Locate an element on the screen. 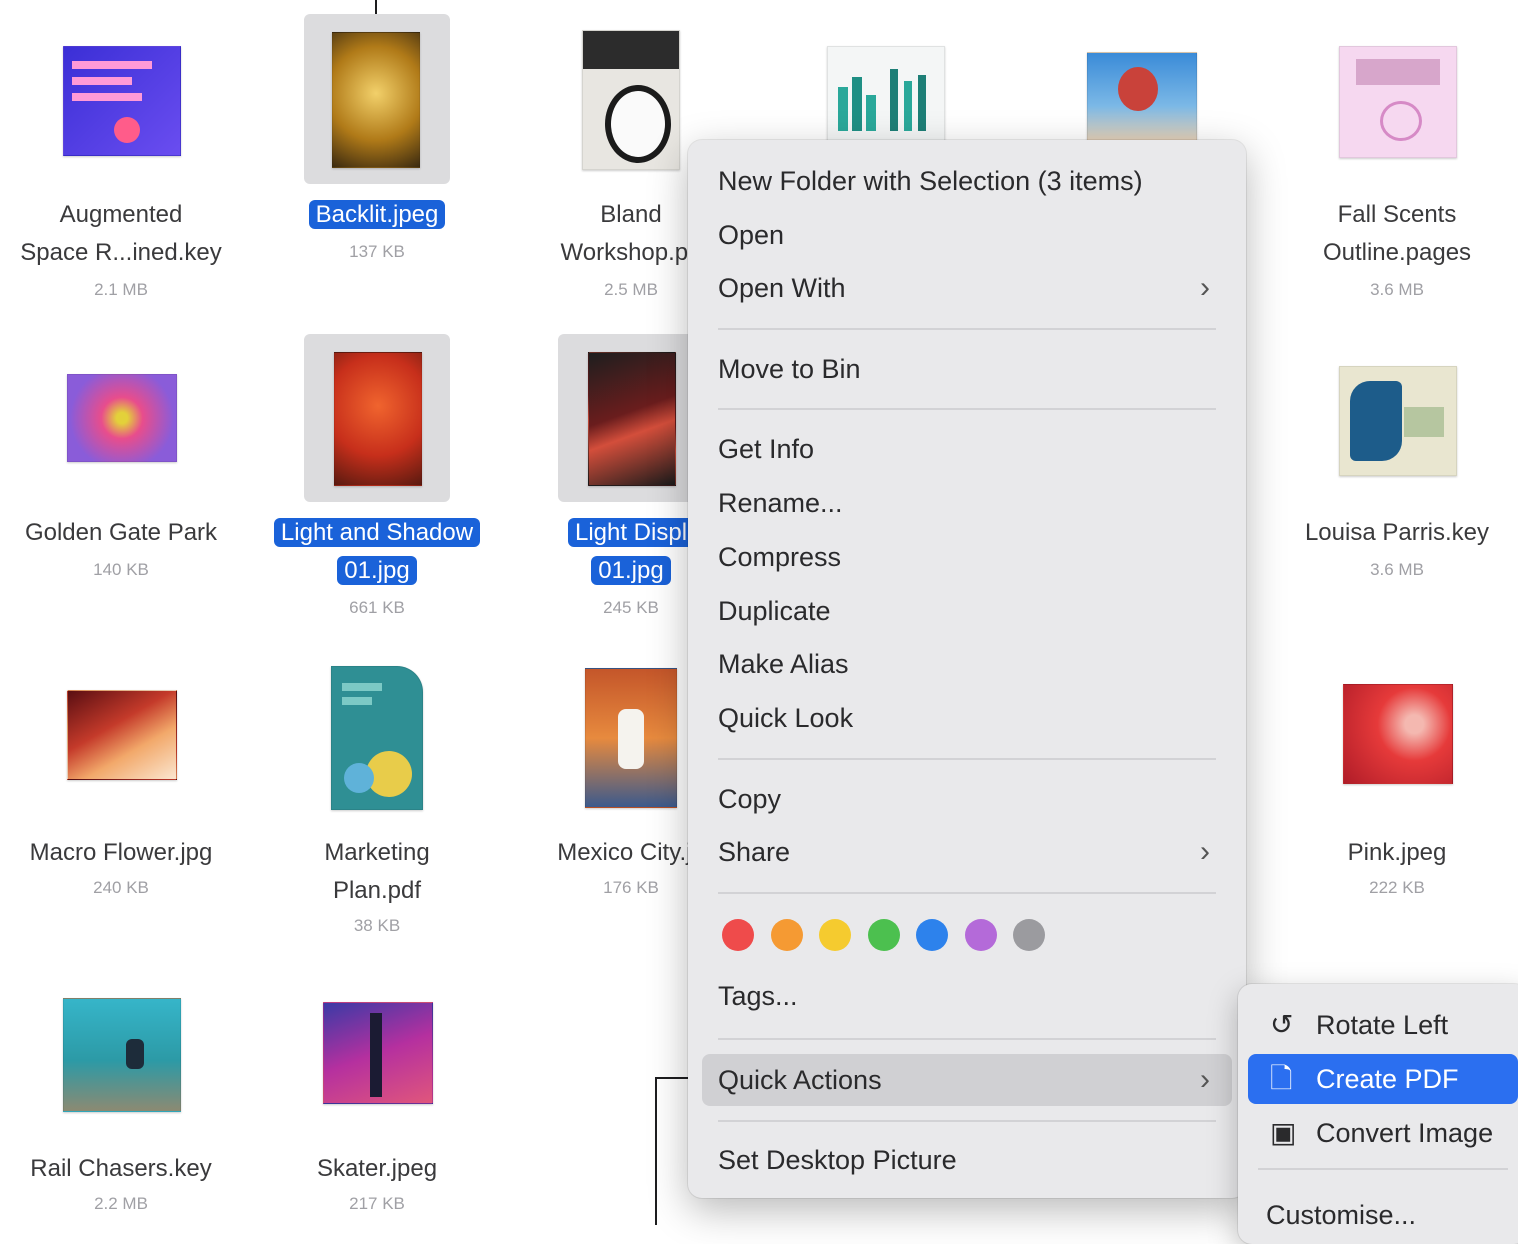 This screenshot has height=1244, width=1518. file-name: Fall Scents Outline.pages is located at coordinates (1397, 233).